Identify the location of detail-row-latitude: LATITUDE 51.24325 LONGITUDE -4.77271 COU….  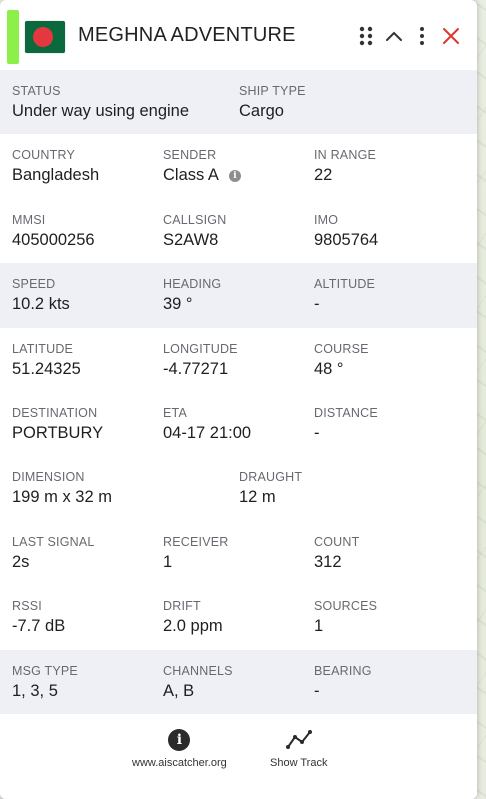
(238, 360).